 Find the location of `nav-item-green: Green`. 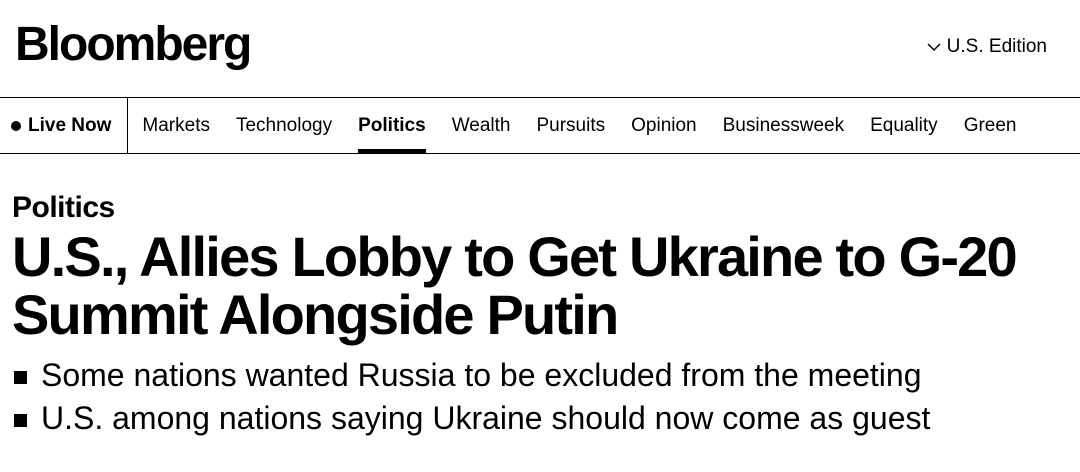

nav-item-green: Green is located at coordinates (990, 125).